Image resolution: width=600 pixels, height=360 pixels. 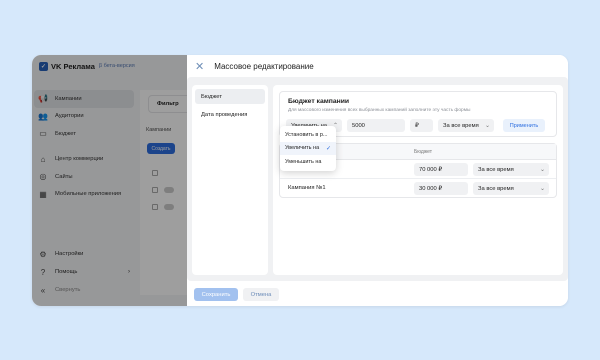 What do you see at coordinates (376, 125) in the screenshot?
I see `amount-input: 5000` at bounding box center [376, 125].